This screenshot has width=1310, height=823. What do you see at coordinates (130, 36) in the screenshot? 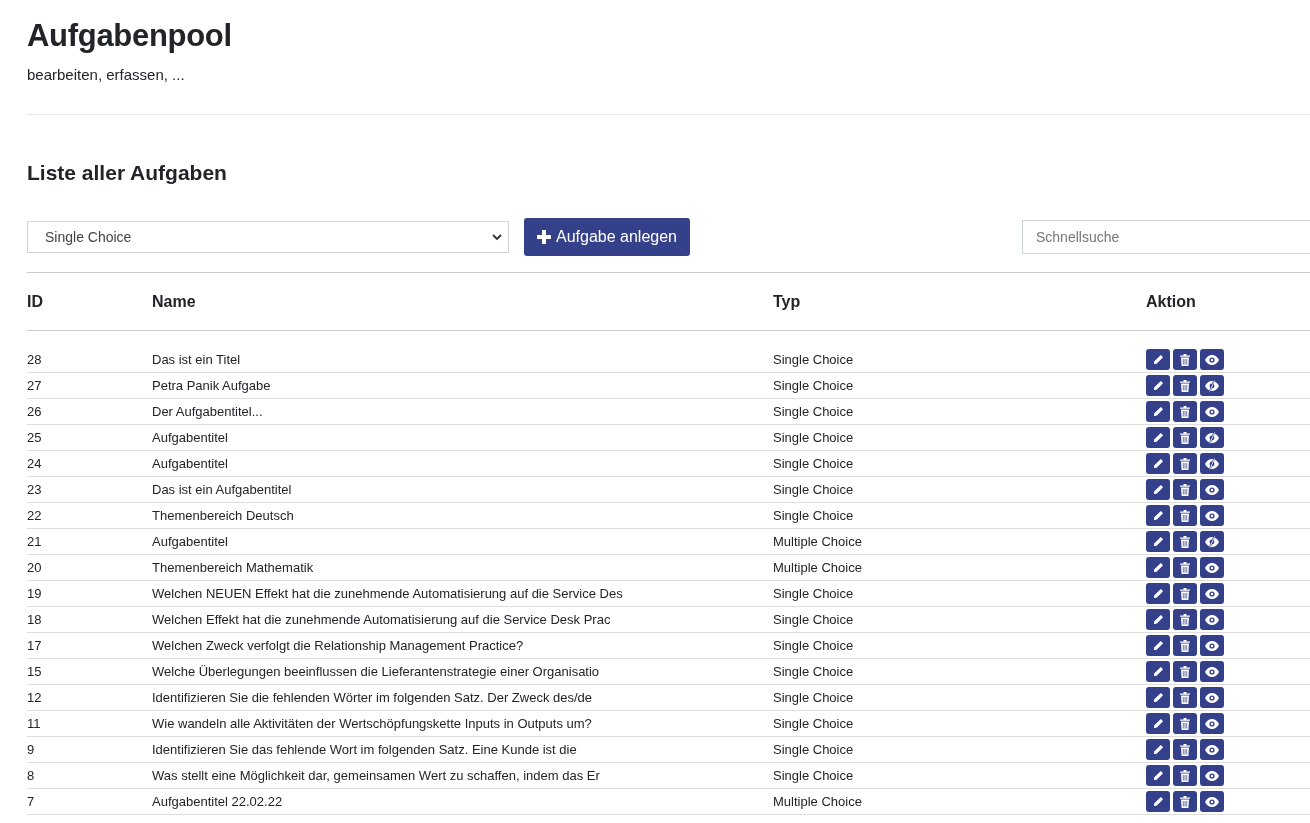
I see `page-title: Aufgabenpool` at bounding box center [130, 36].